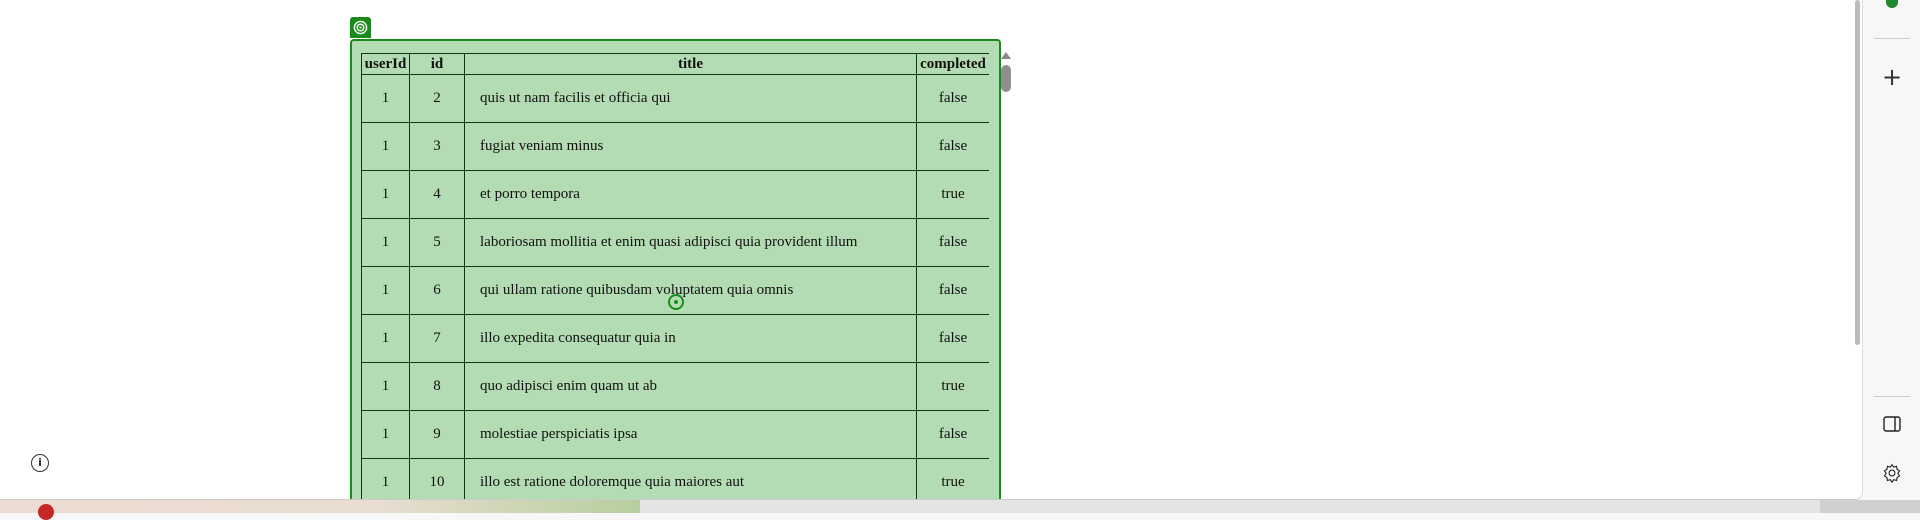 This screenshot has width=1920, height=520. Describe the element at coordinates (1006, 55) in the screenshot. I see `scroll-up-arrow` at that location.